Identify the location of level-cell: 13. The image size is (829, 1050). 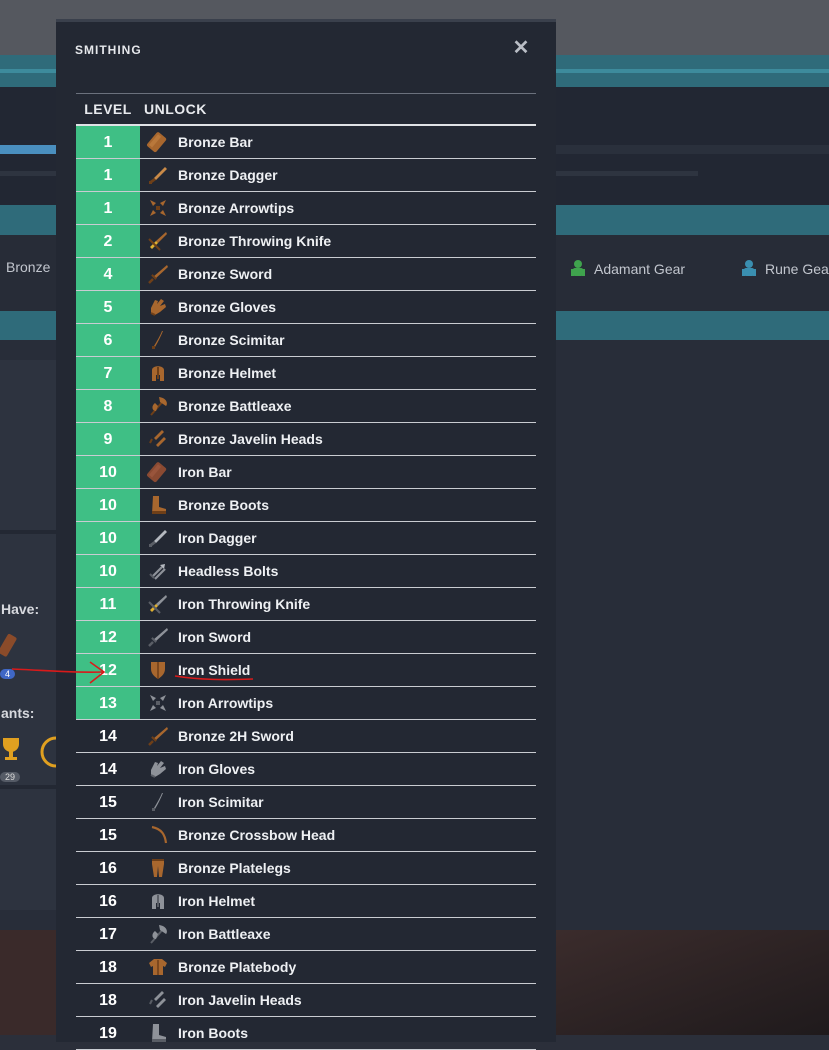
(108, 703).